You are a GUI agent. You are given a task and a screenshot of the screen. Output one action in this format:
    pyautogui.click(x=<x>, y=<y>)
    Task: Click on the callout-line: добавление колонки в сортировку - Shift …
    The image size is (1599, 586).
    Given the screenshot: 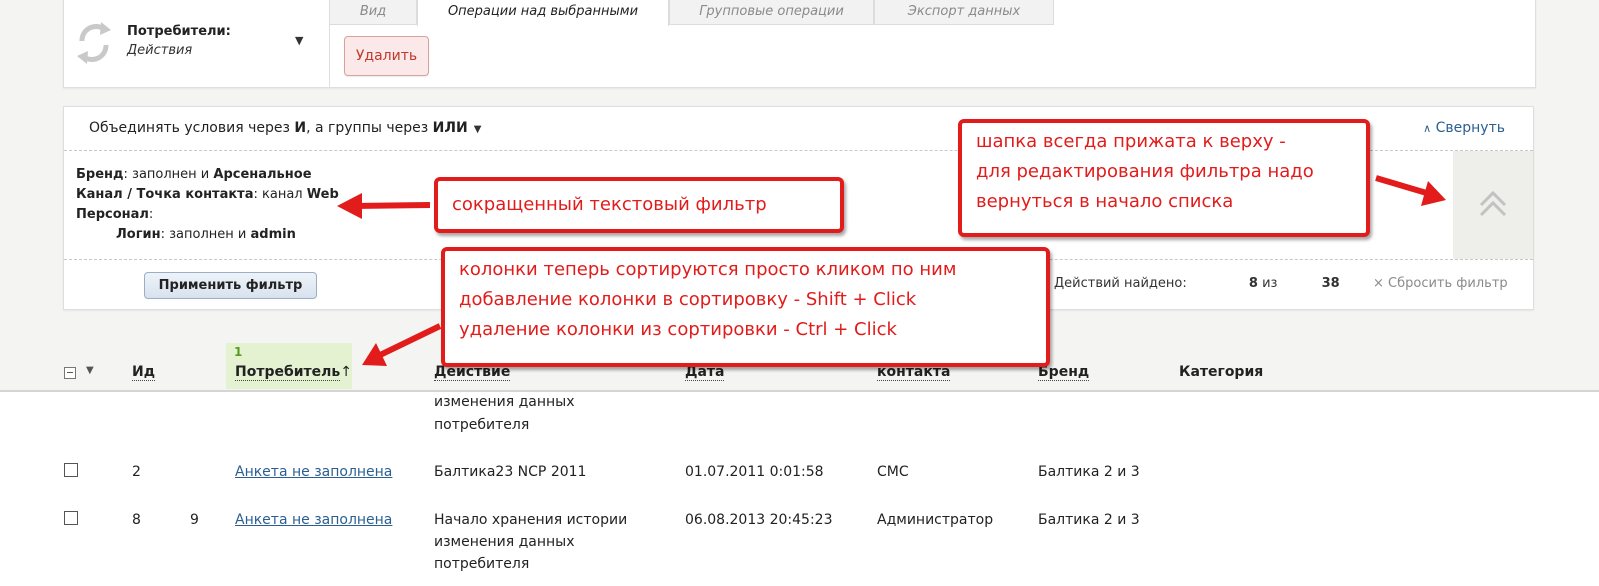 What is the action you would take?
    pyautogui.click(x=688, y=299)
    